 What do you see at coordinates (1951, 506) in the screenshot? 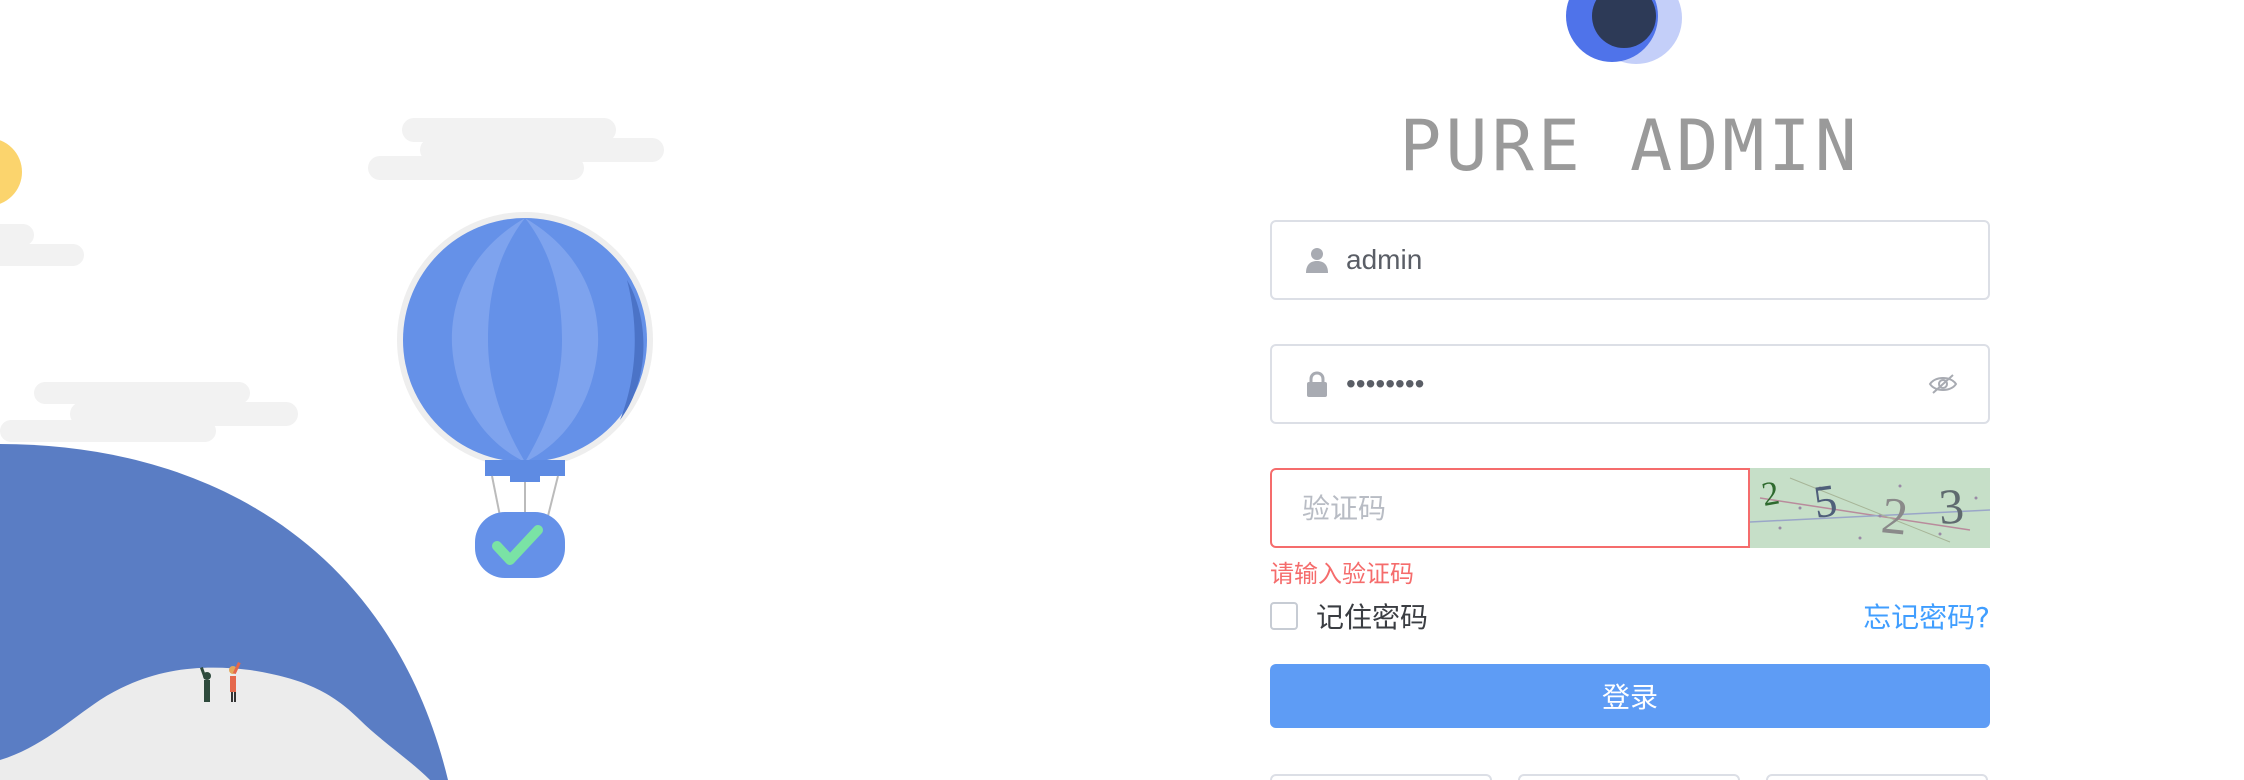
I see `captcha-digit-4: 3` at bounding box center [1951, 506].